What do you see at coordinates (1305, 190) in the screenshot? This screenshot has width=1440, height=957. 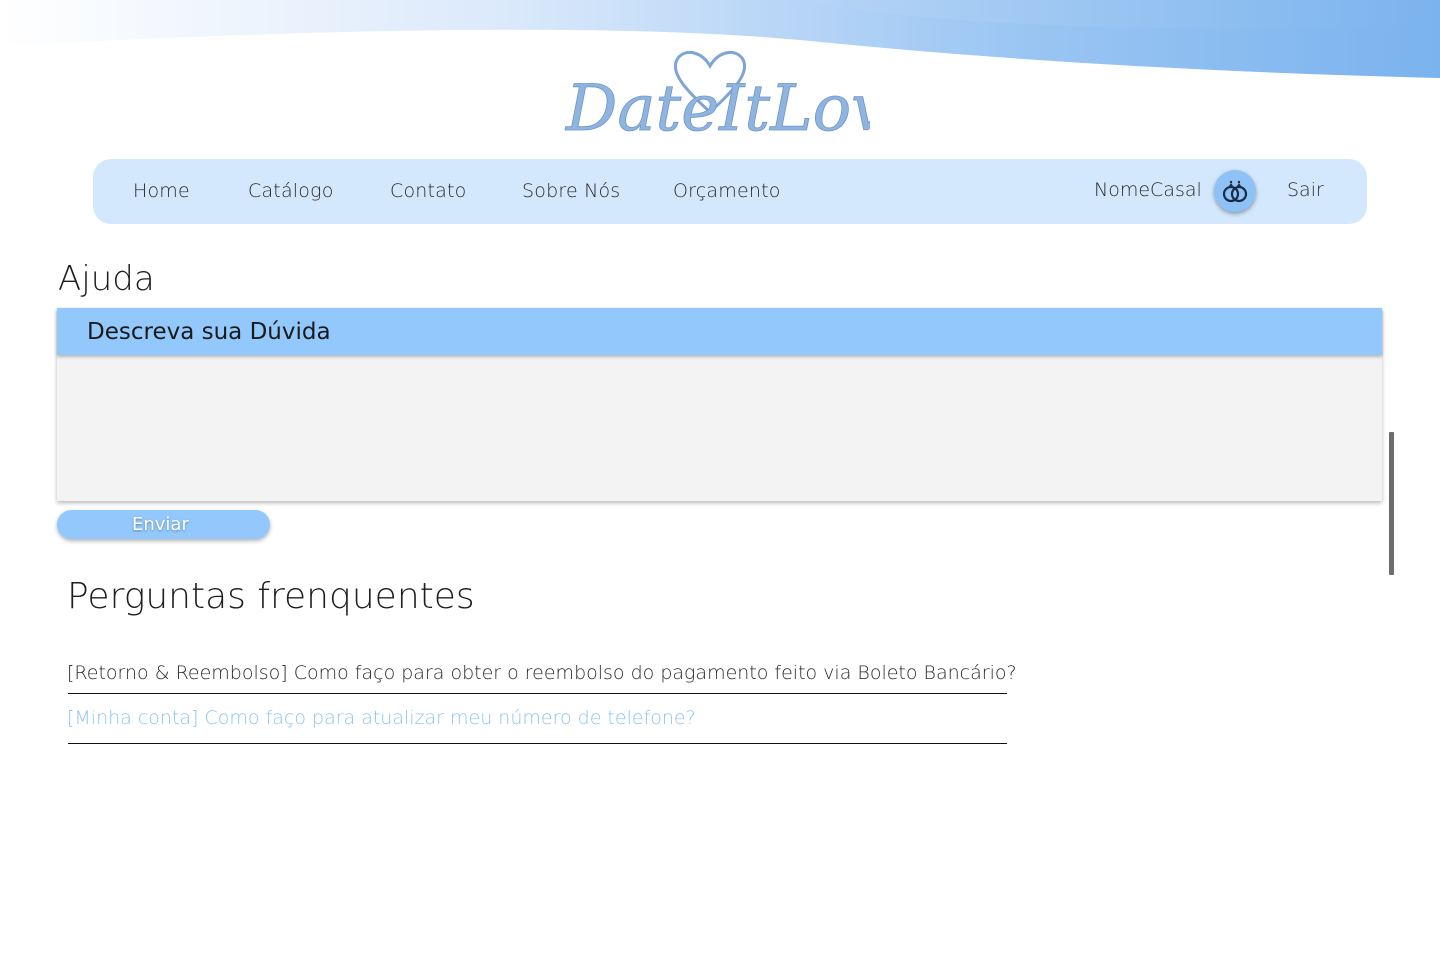 I see `logout-link: Sair` at bounding box center [1305, 190].